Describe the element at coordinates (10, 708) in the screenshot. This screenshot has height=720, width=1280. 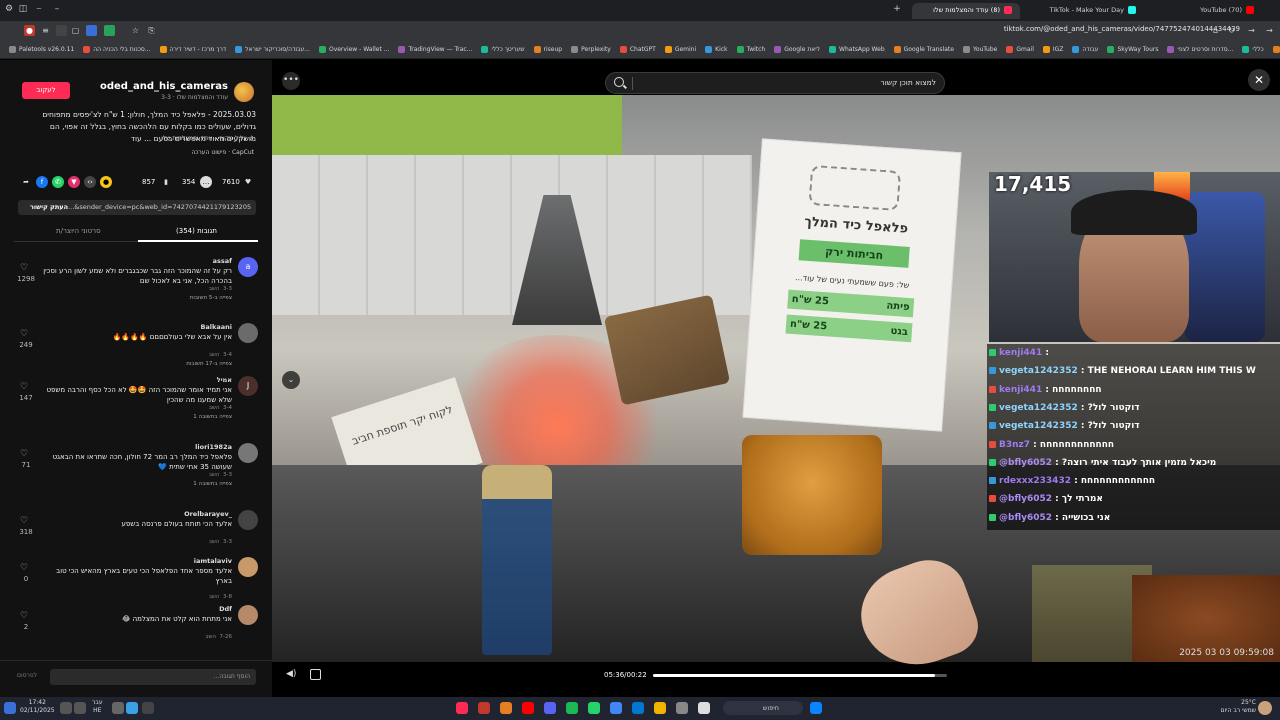
I see `widgets-icon` at that location.